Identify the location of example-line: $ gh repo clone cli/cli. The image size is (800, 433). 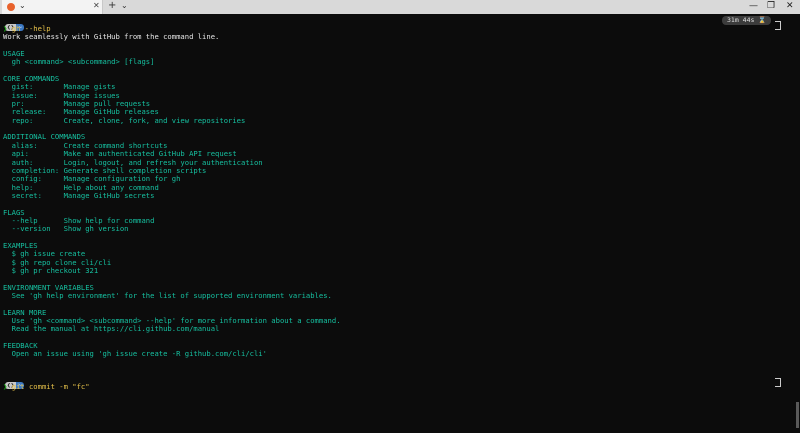
(57, 262).